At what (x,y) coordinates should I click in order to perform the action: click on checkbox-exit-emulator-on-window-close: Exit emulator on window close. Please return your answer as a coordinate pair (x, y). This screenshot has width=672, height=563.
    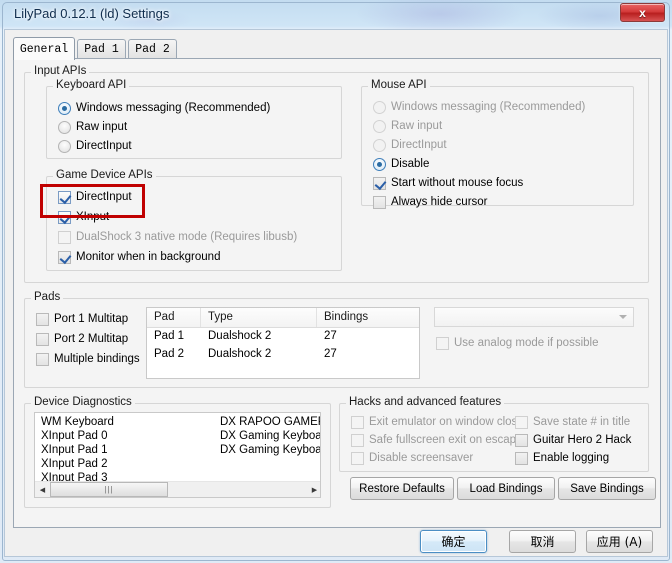
    Looking at the image, I should click on (437, 422).